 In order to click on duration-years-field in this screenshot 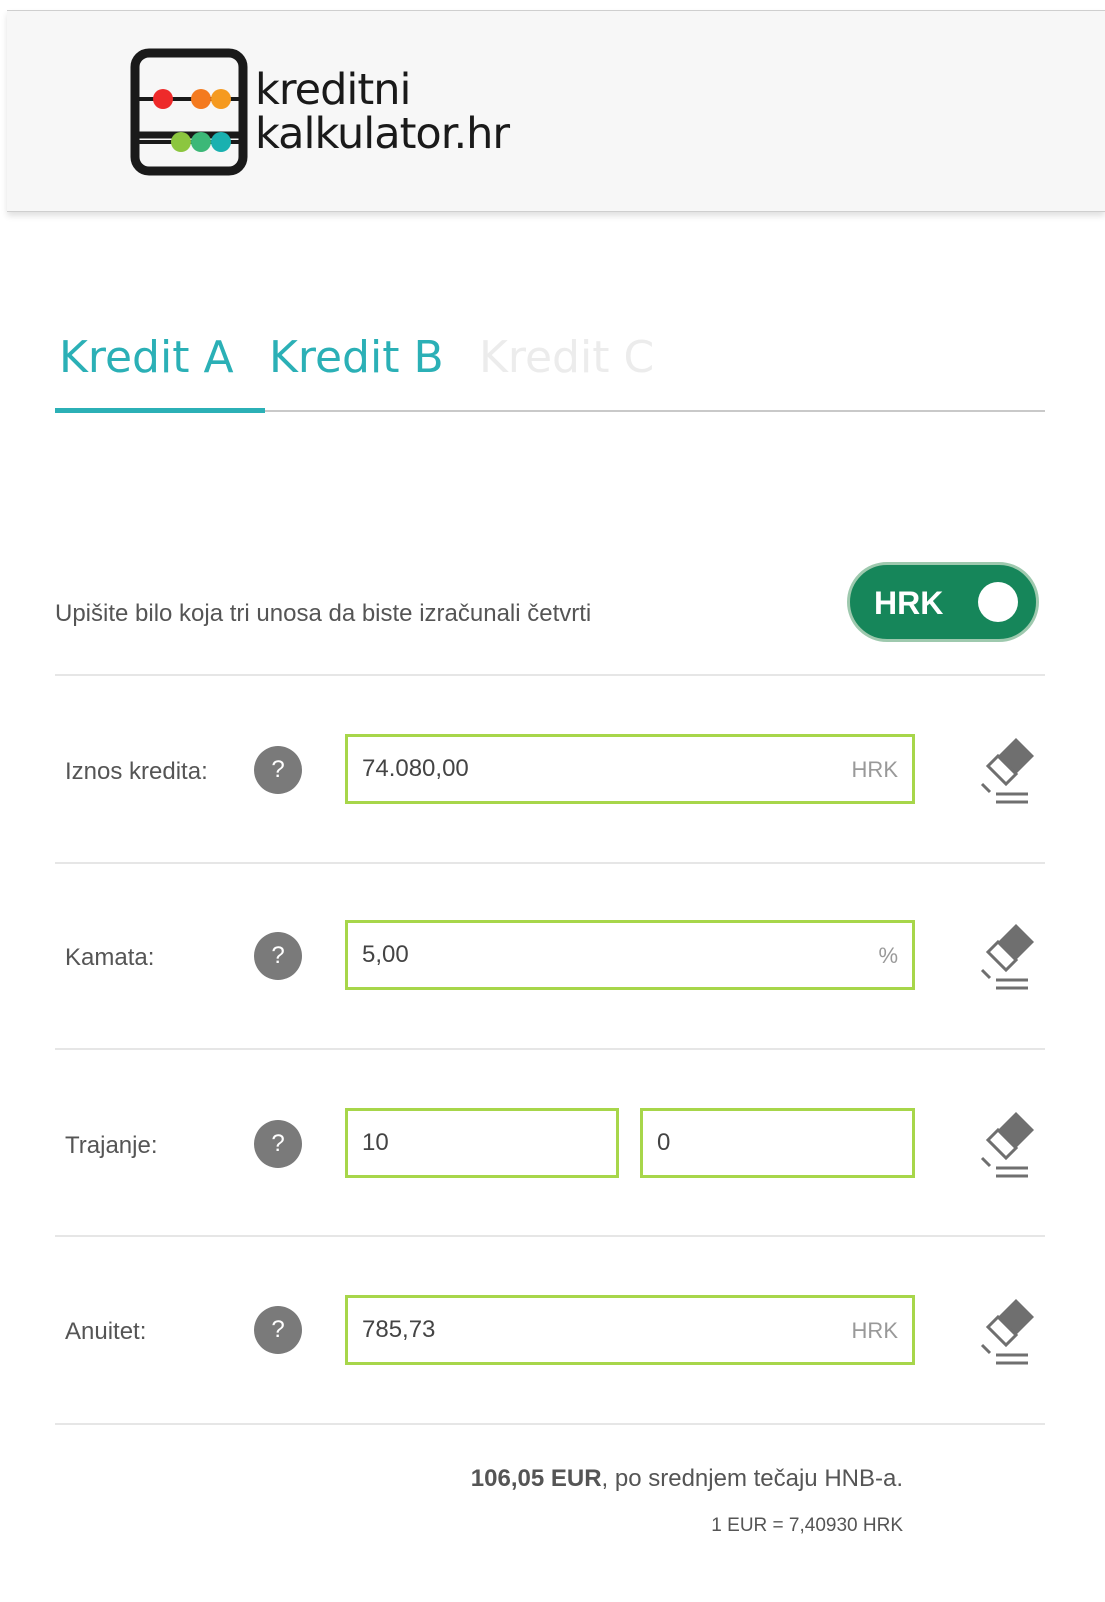, I will do `click(482, 1143)`.